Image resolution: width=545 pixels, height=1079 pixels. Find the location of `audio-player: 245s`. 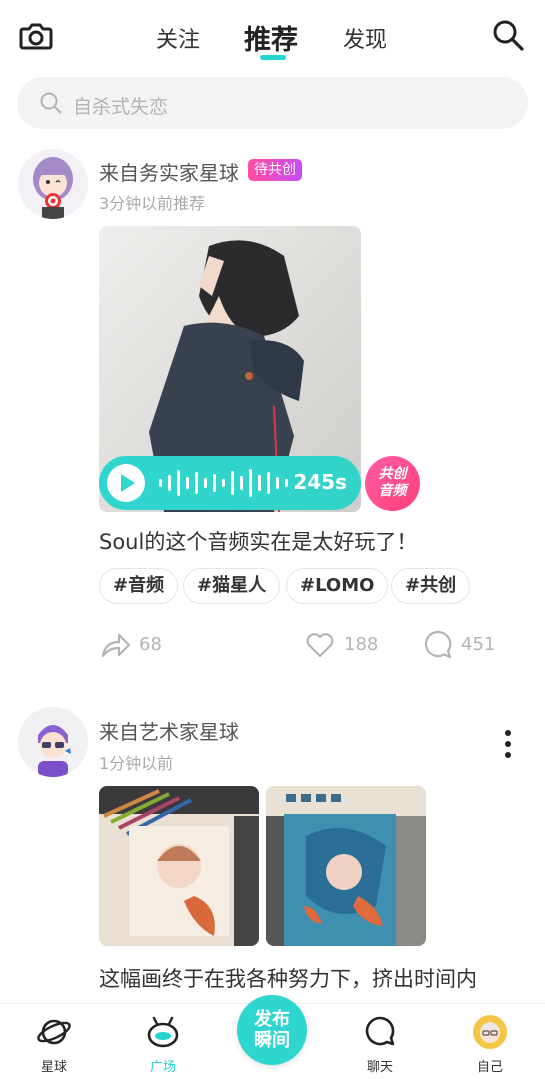

audio-player: 245s is located at coordinates (230, 483).